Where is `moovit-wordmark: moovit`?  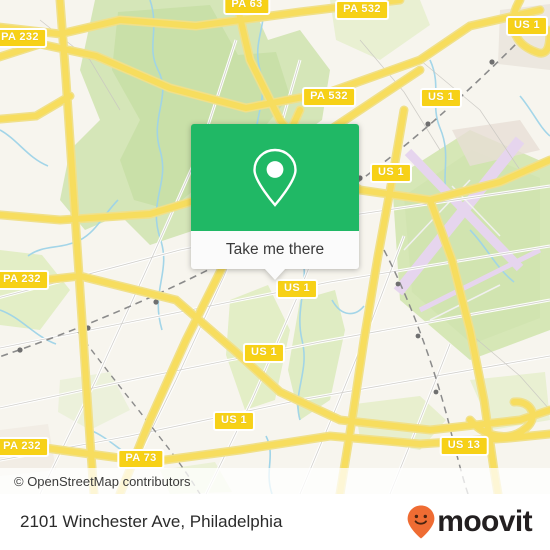
moovit-wordmark: moovit is located at coordinates (484, 521).